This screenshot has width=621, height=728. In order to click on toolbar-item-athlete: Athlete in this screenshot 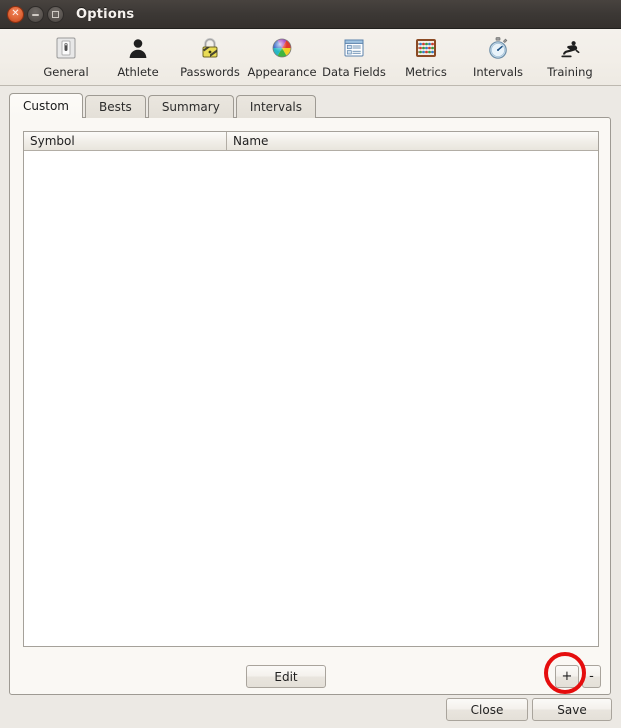, I will do `click(138, 55)`.